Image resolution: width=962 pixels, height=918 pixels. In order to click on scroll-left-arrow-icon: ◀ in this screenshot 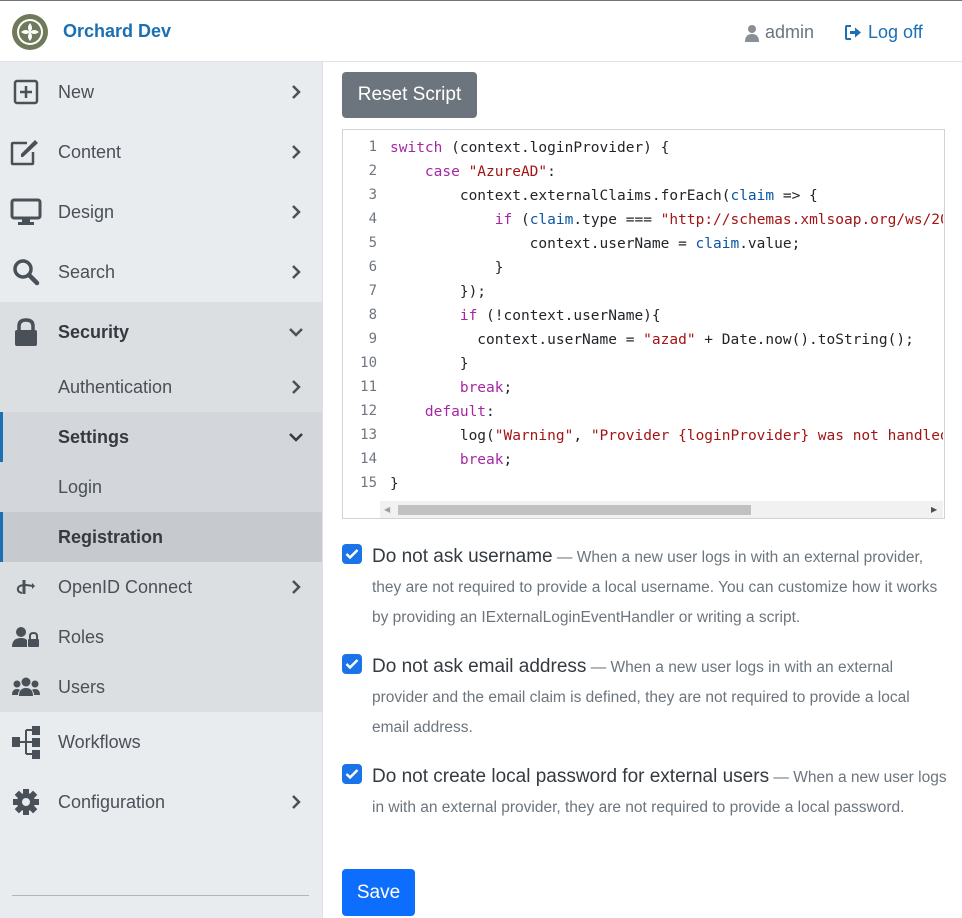, I will do `click(387, 509)`.